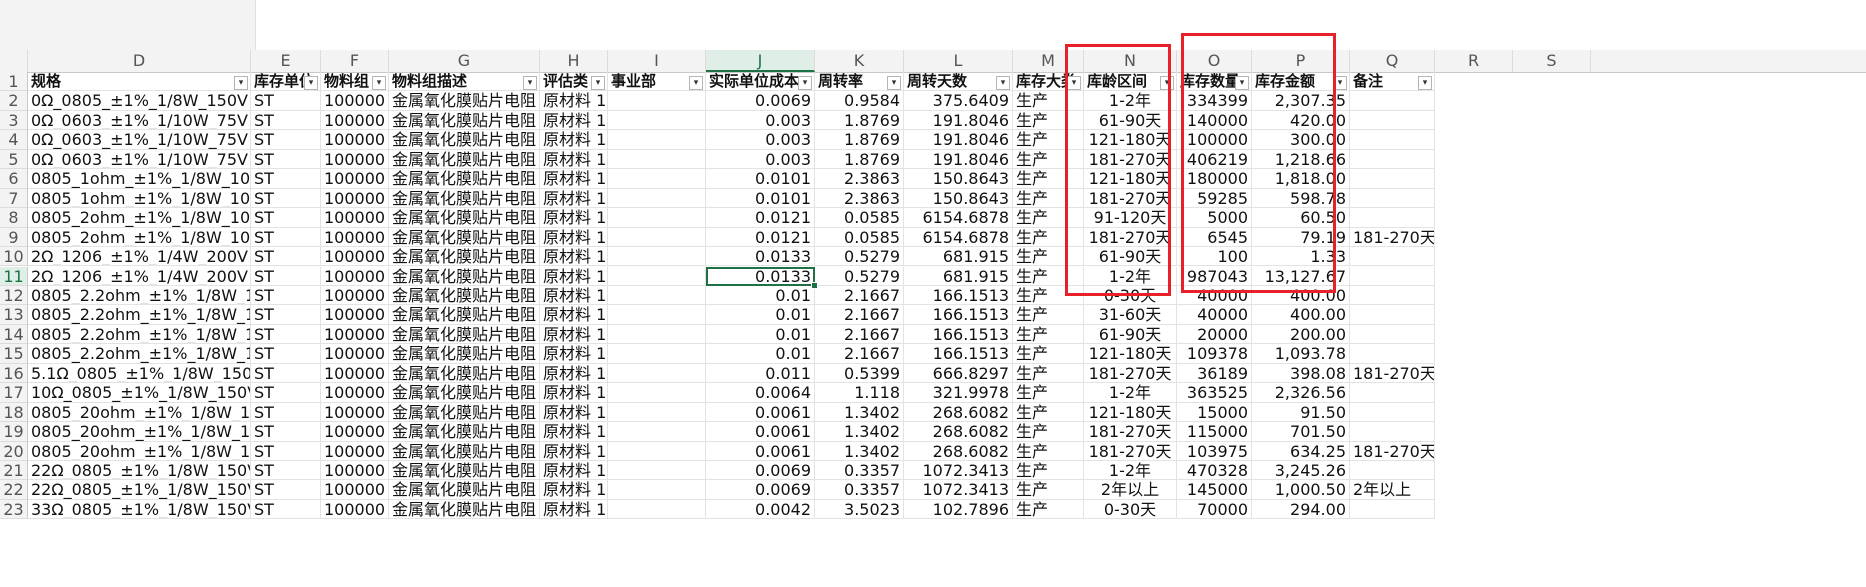 This screenshot has height=587, width=1866. Describe the element at coordinates (859, 101) in the screenshot. I see `table-cell: 0.9584` at that location.